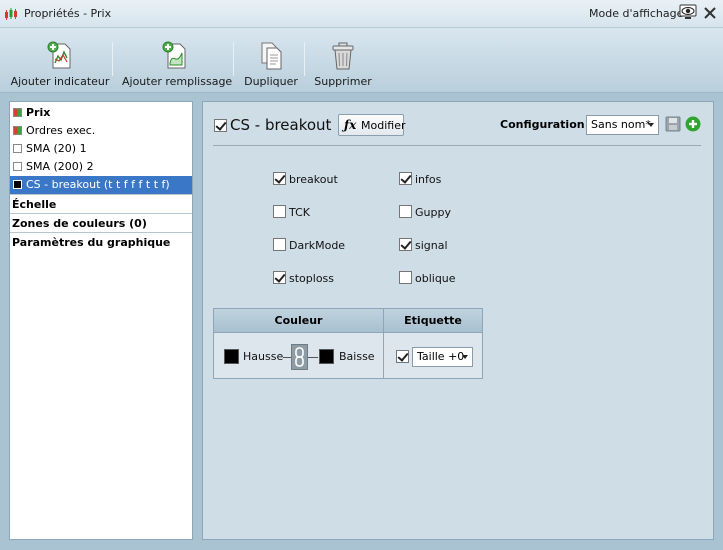 This screenshot has height=550, width=723. I want to click on add-indicator-label: Ajouter indicateur, so click(60, 81).